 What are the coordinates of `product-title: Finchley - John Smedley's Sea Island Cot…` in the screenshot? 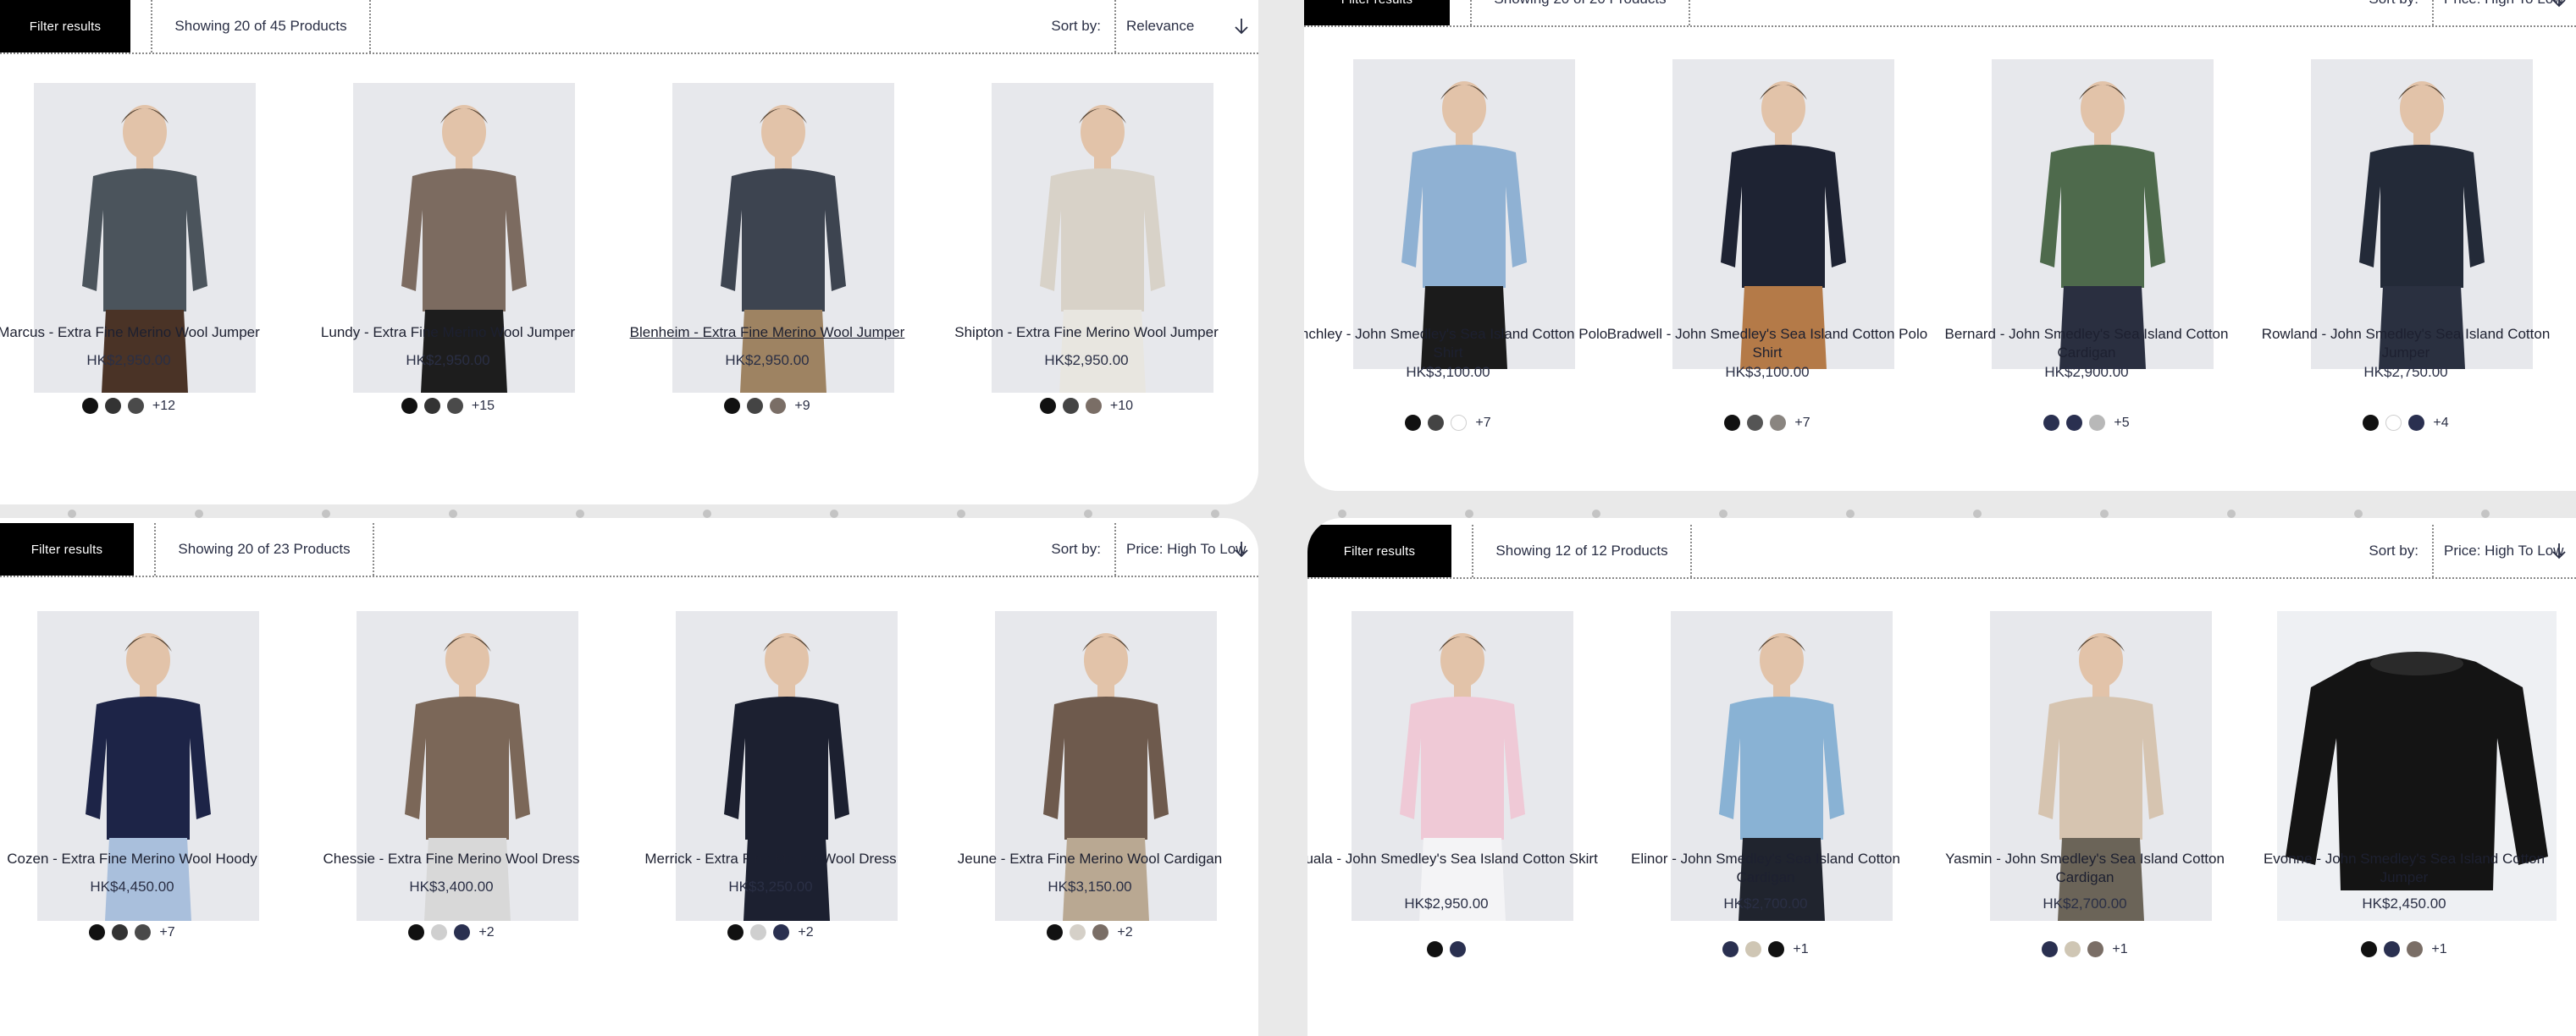 It's located at (1457, 343).